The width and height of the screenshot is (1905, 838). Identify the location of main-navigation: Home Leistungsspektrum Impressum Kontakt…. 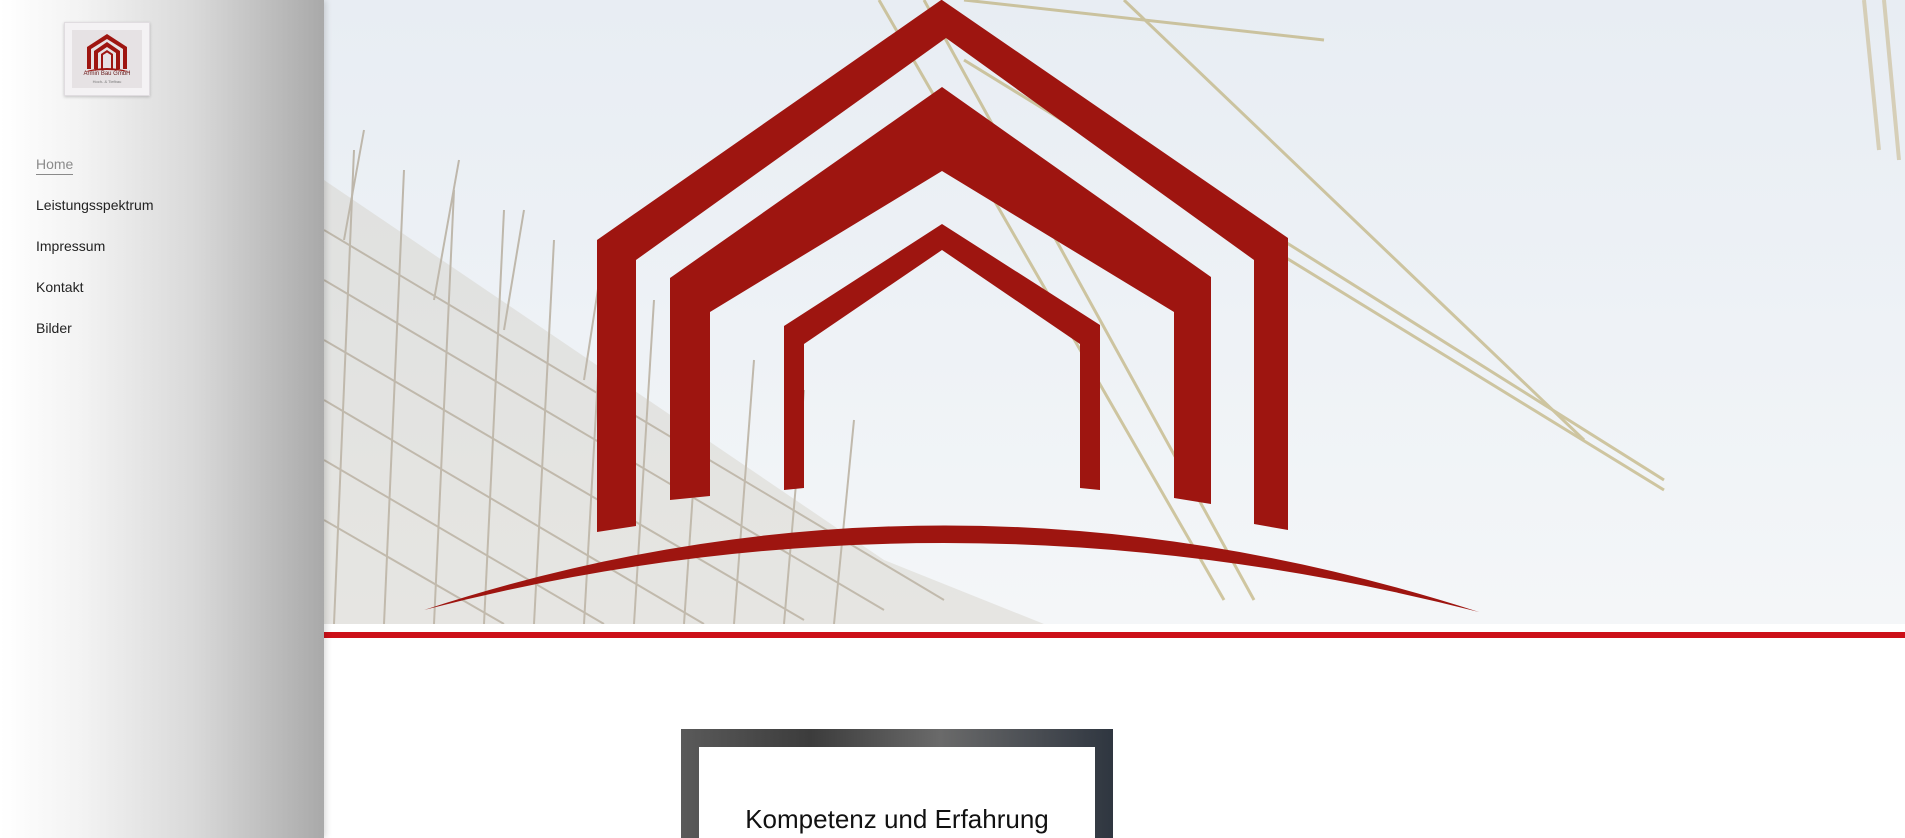
(95, 258).